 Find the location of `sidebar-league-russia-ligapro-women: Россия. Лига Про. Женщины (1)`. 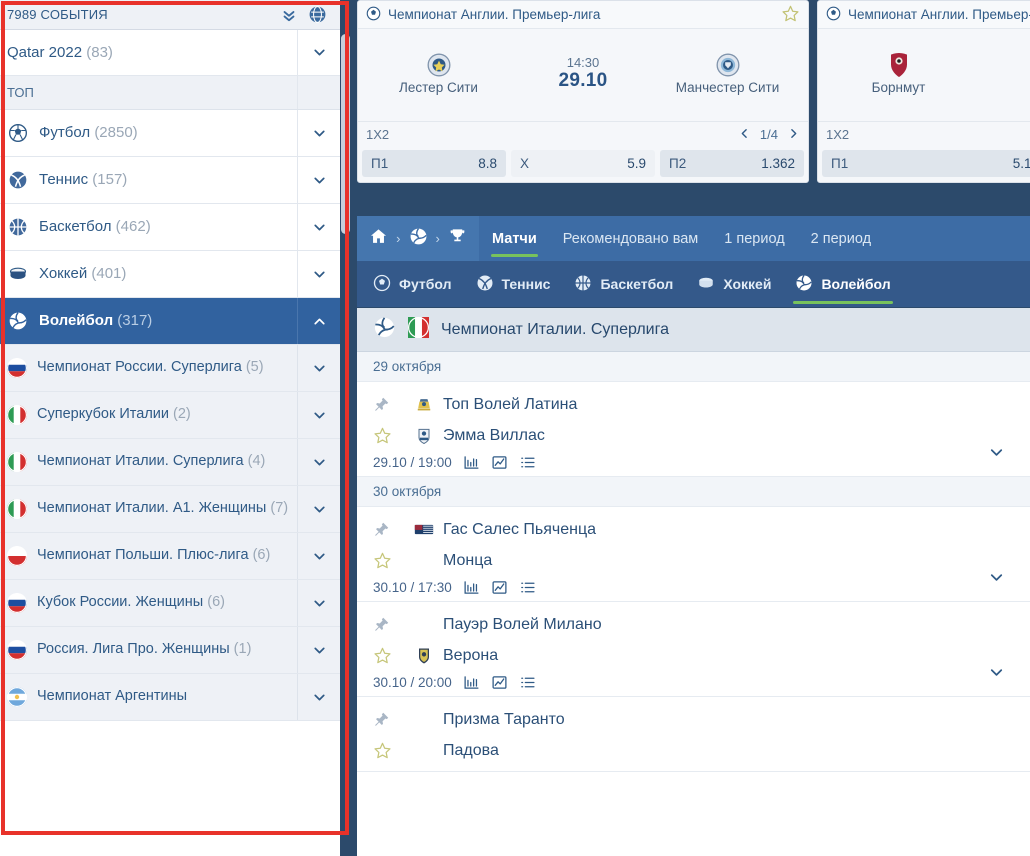

sidebar-league-russia-ligapro-women: Россия. Лига Про. Женщины (1) is located at coordinates (170, 650).